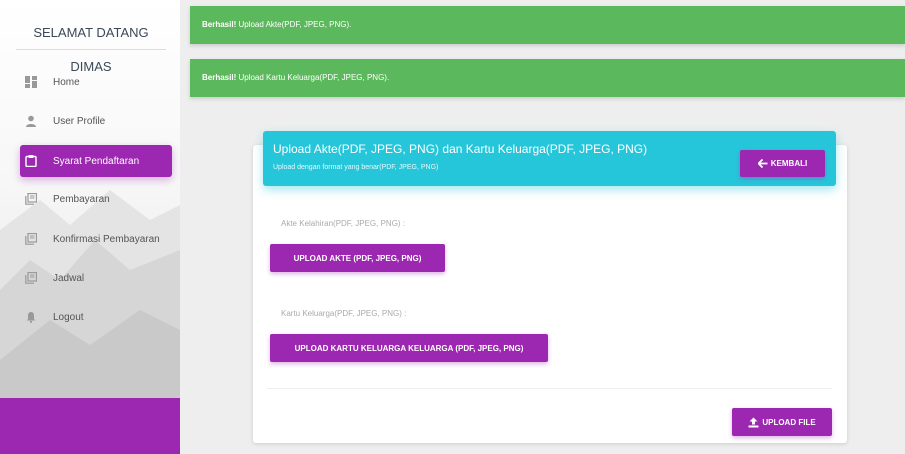  What do you see at coordinates (96, 278) in the screenshot?
I see `sidebar-item-jadwal: Jadwal` at bounding box center [96, 278].